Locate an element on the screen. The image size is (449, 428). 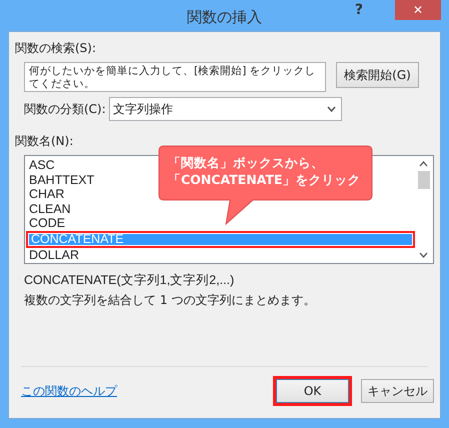
window-title: 関数の挿入 is located at coordinates (224, 17).